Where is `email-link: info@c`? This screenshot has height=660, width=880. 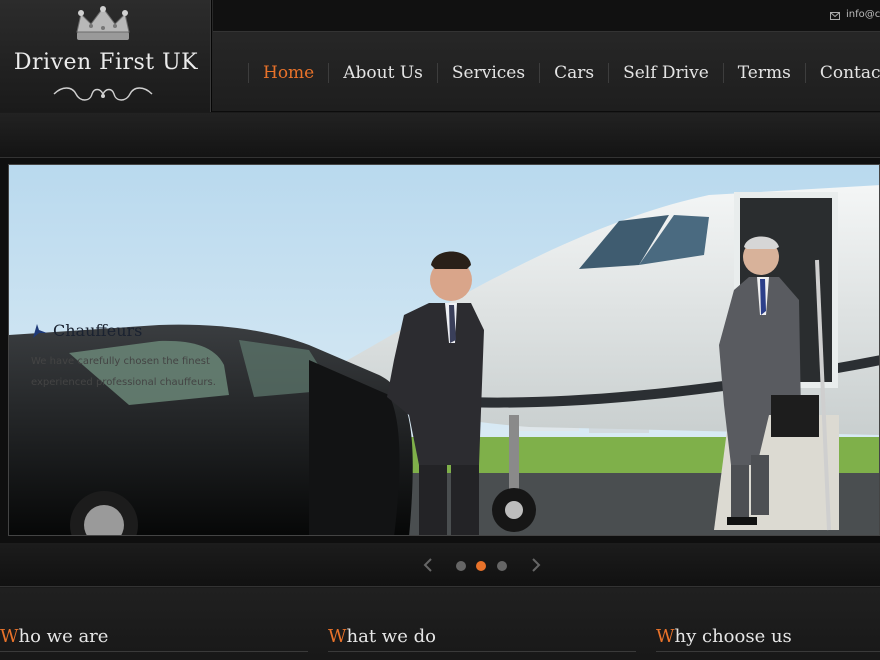 email-link: info@c is located at coordinates (863, 14).